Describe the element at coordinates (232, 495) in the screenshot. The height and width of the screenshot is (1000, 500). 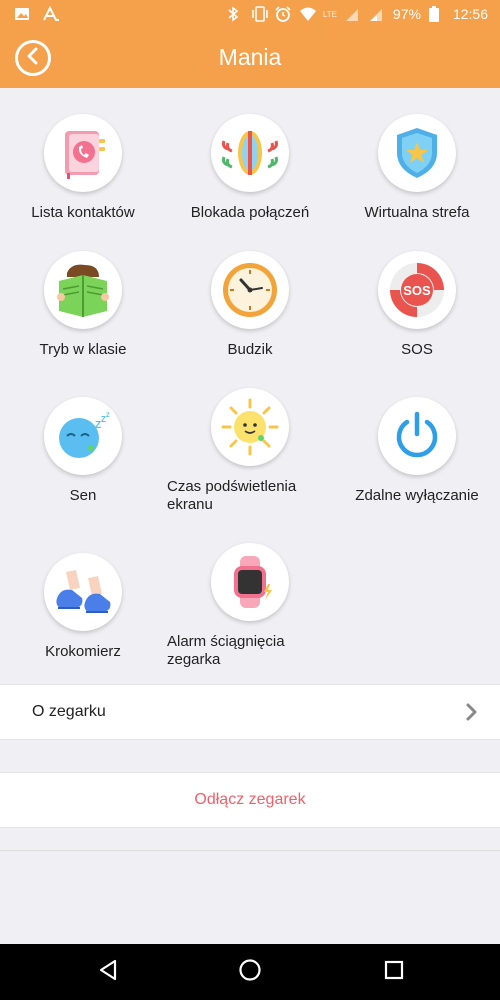
I see `feature-label: Czas podświetlenia ekranu` at that location.